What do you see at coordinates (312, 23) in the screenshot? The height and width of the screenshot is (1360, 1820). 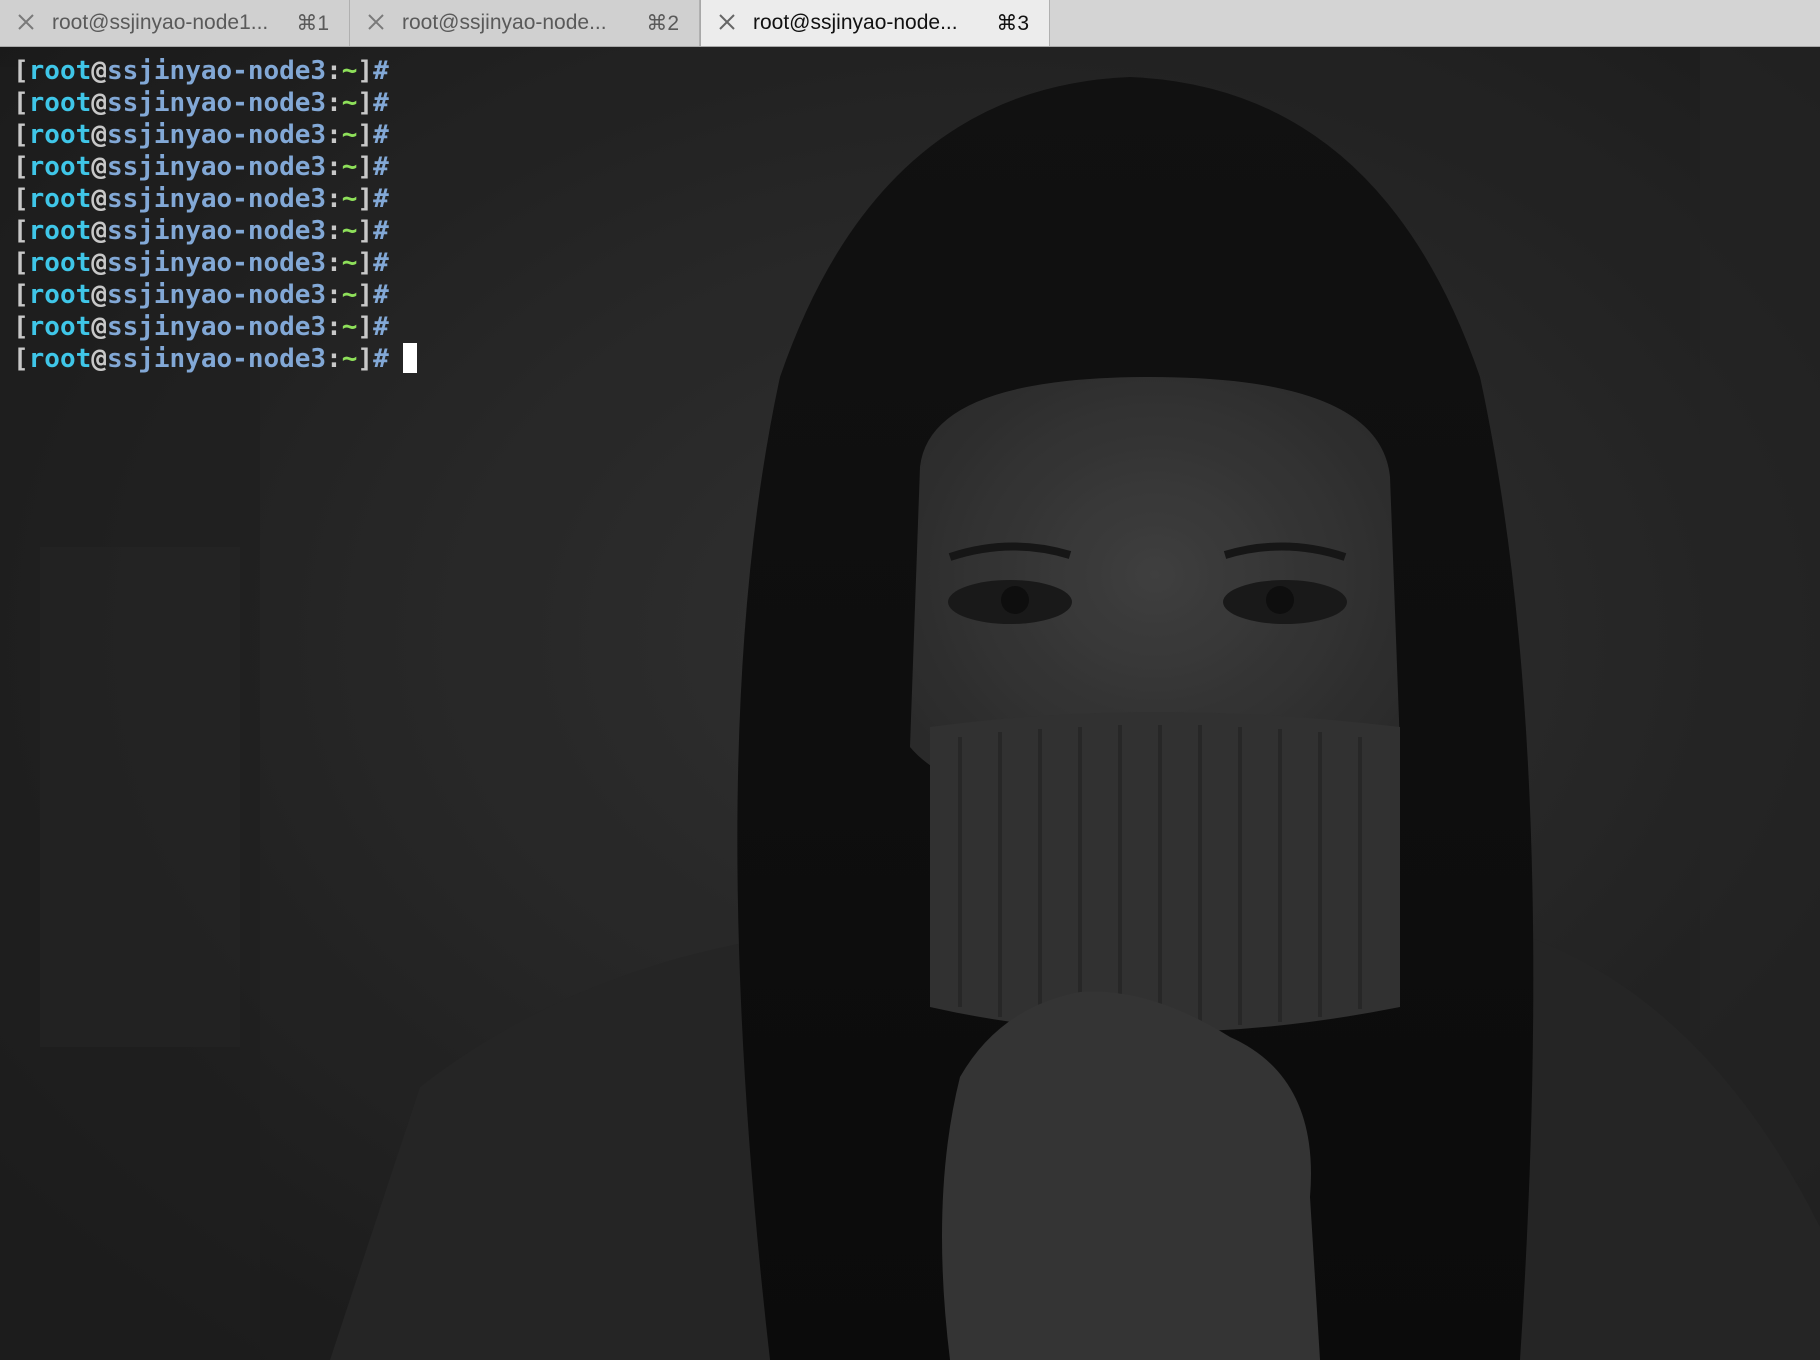 I see `tab-shortcut: ⌘1` at bounding box center [312, 23].